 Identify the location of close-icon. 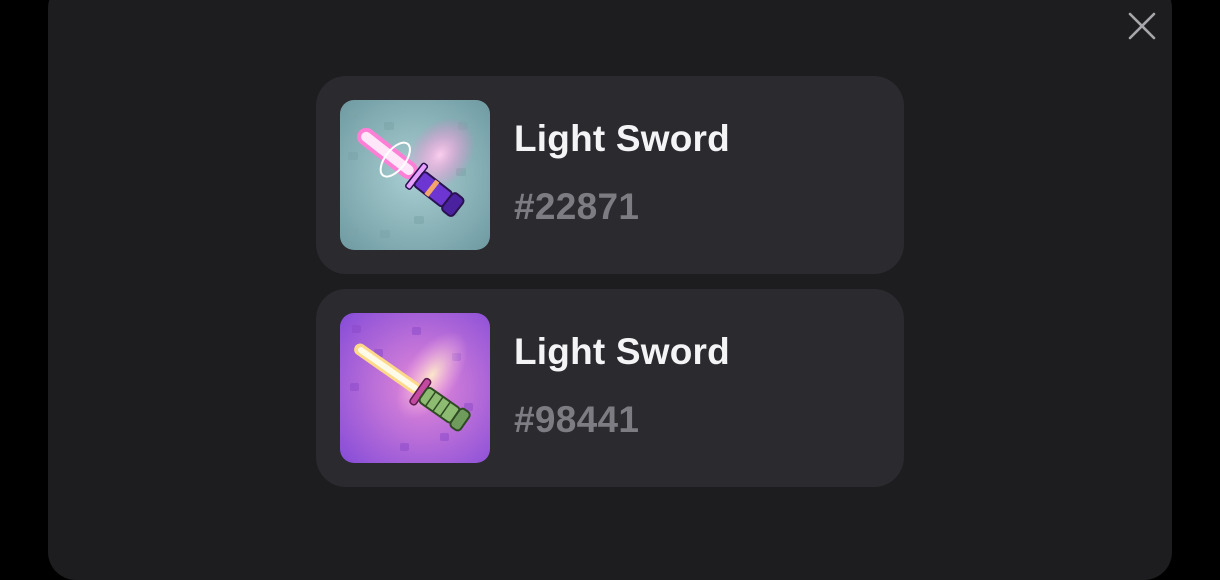
(1142, 26).